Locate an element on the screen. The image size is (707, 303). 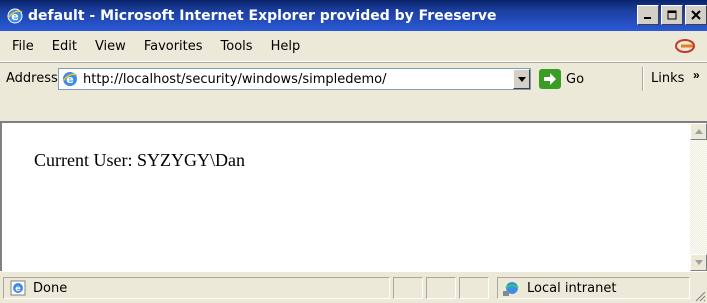
current-user-text: Current User: SYZYGY\Dan is located at coordinates (139, 160).